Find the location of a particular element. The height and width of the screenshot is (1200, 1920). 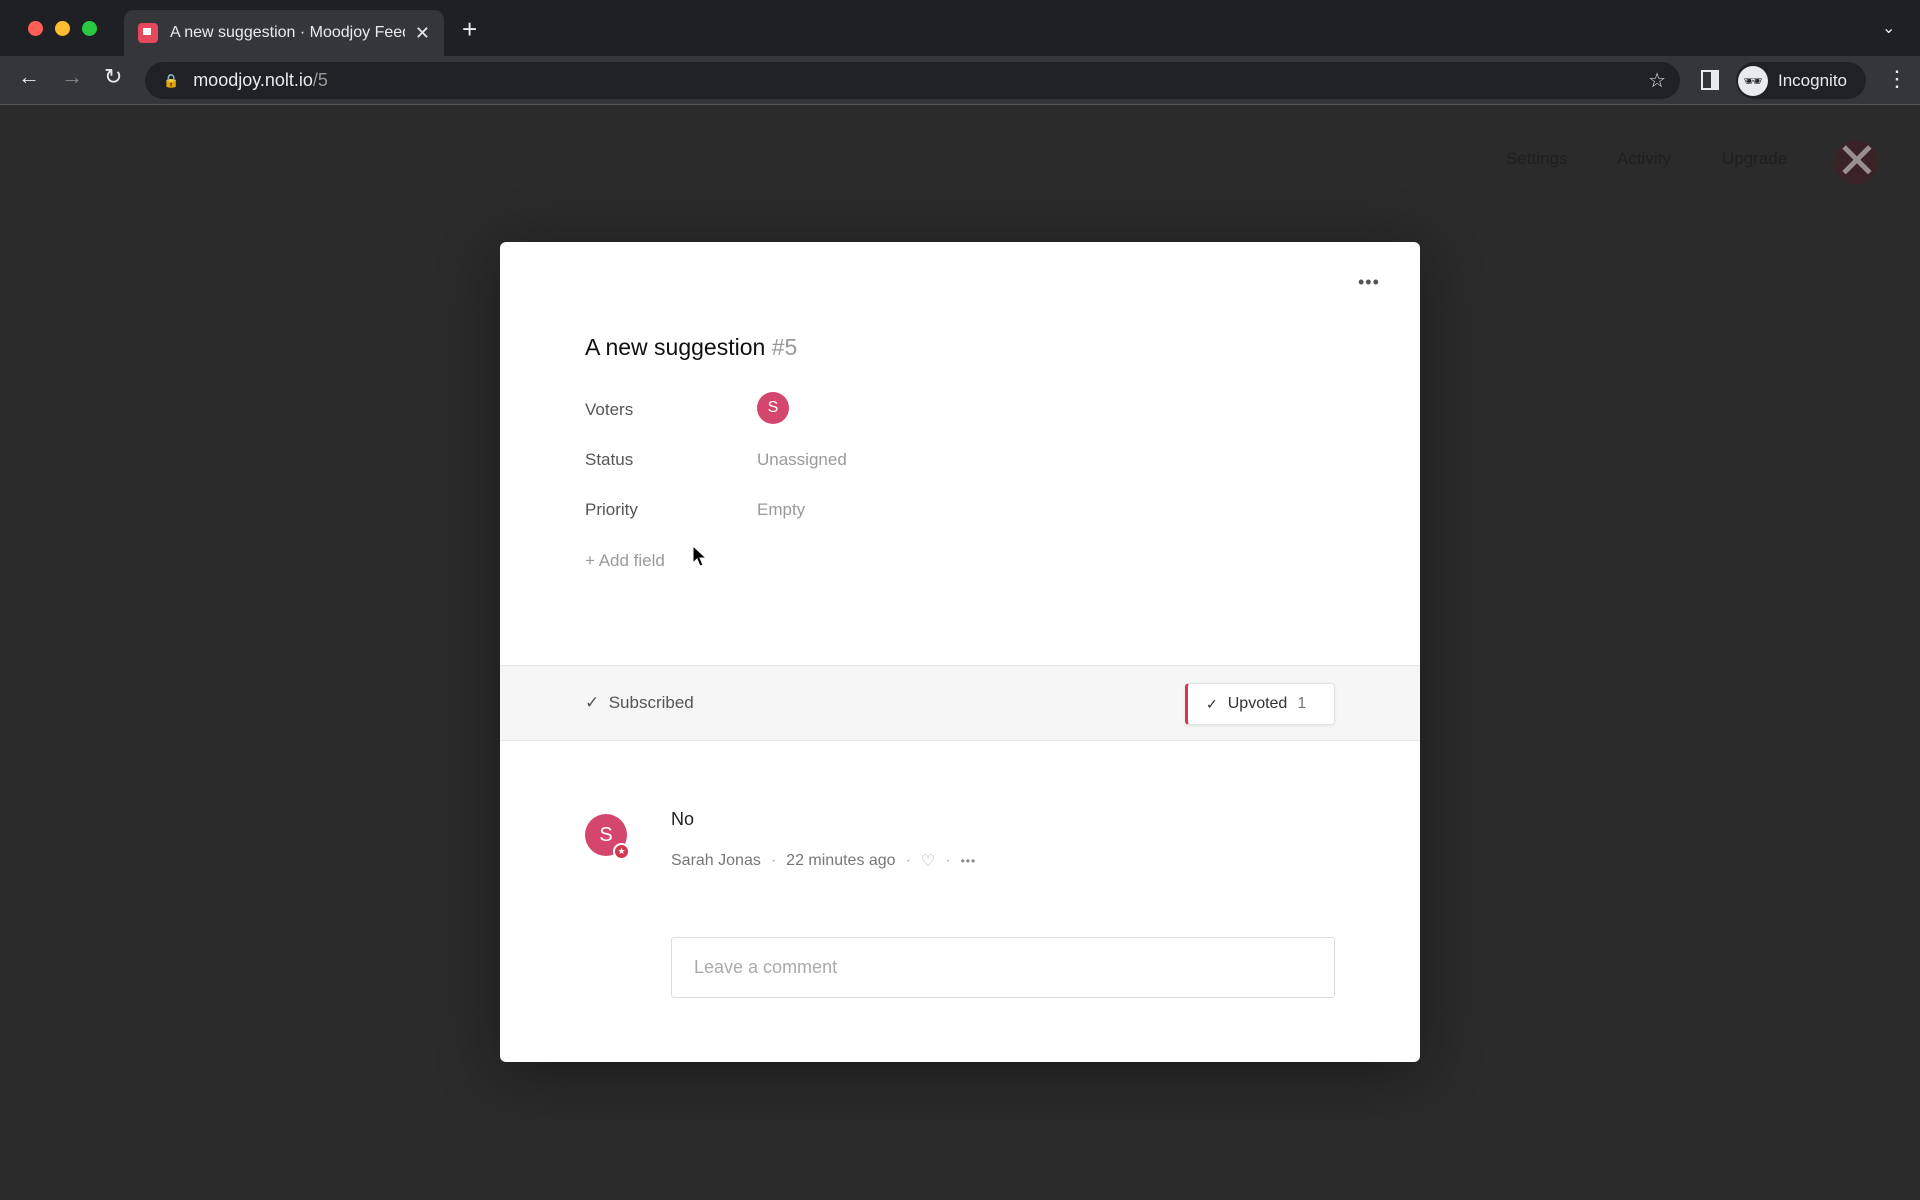

comment-meta: Sarah Jonas · 22 minutes ago · ♡ · ••• is located at coordinates (824, 861).